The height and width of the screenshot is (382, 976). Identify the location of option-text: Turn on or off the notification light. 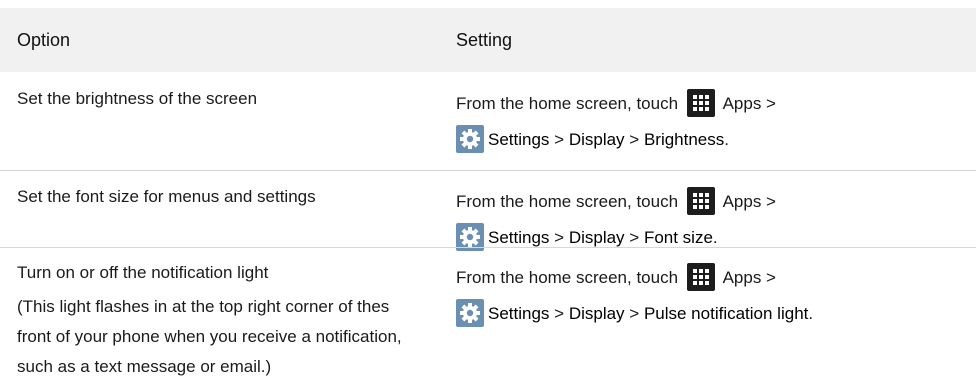
(143, 272).